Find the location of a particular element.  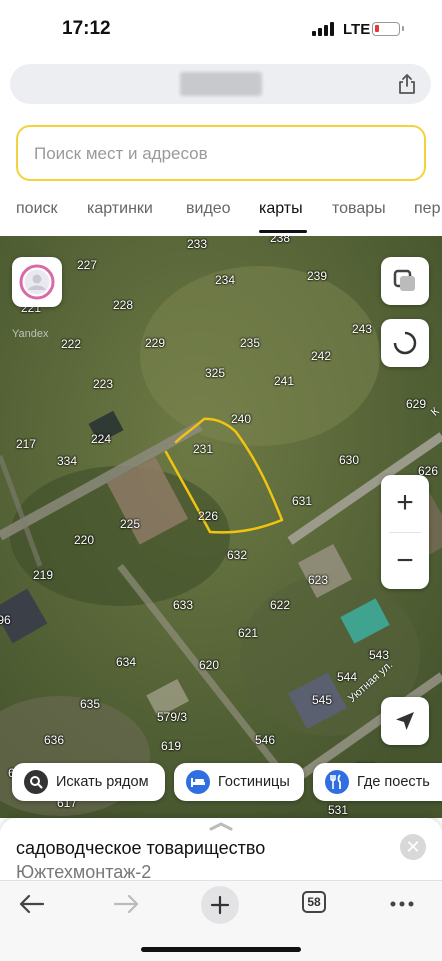

status-time: 17:12 is located at coordinates (86, 28).